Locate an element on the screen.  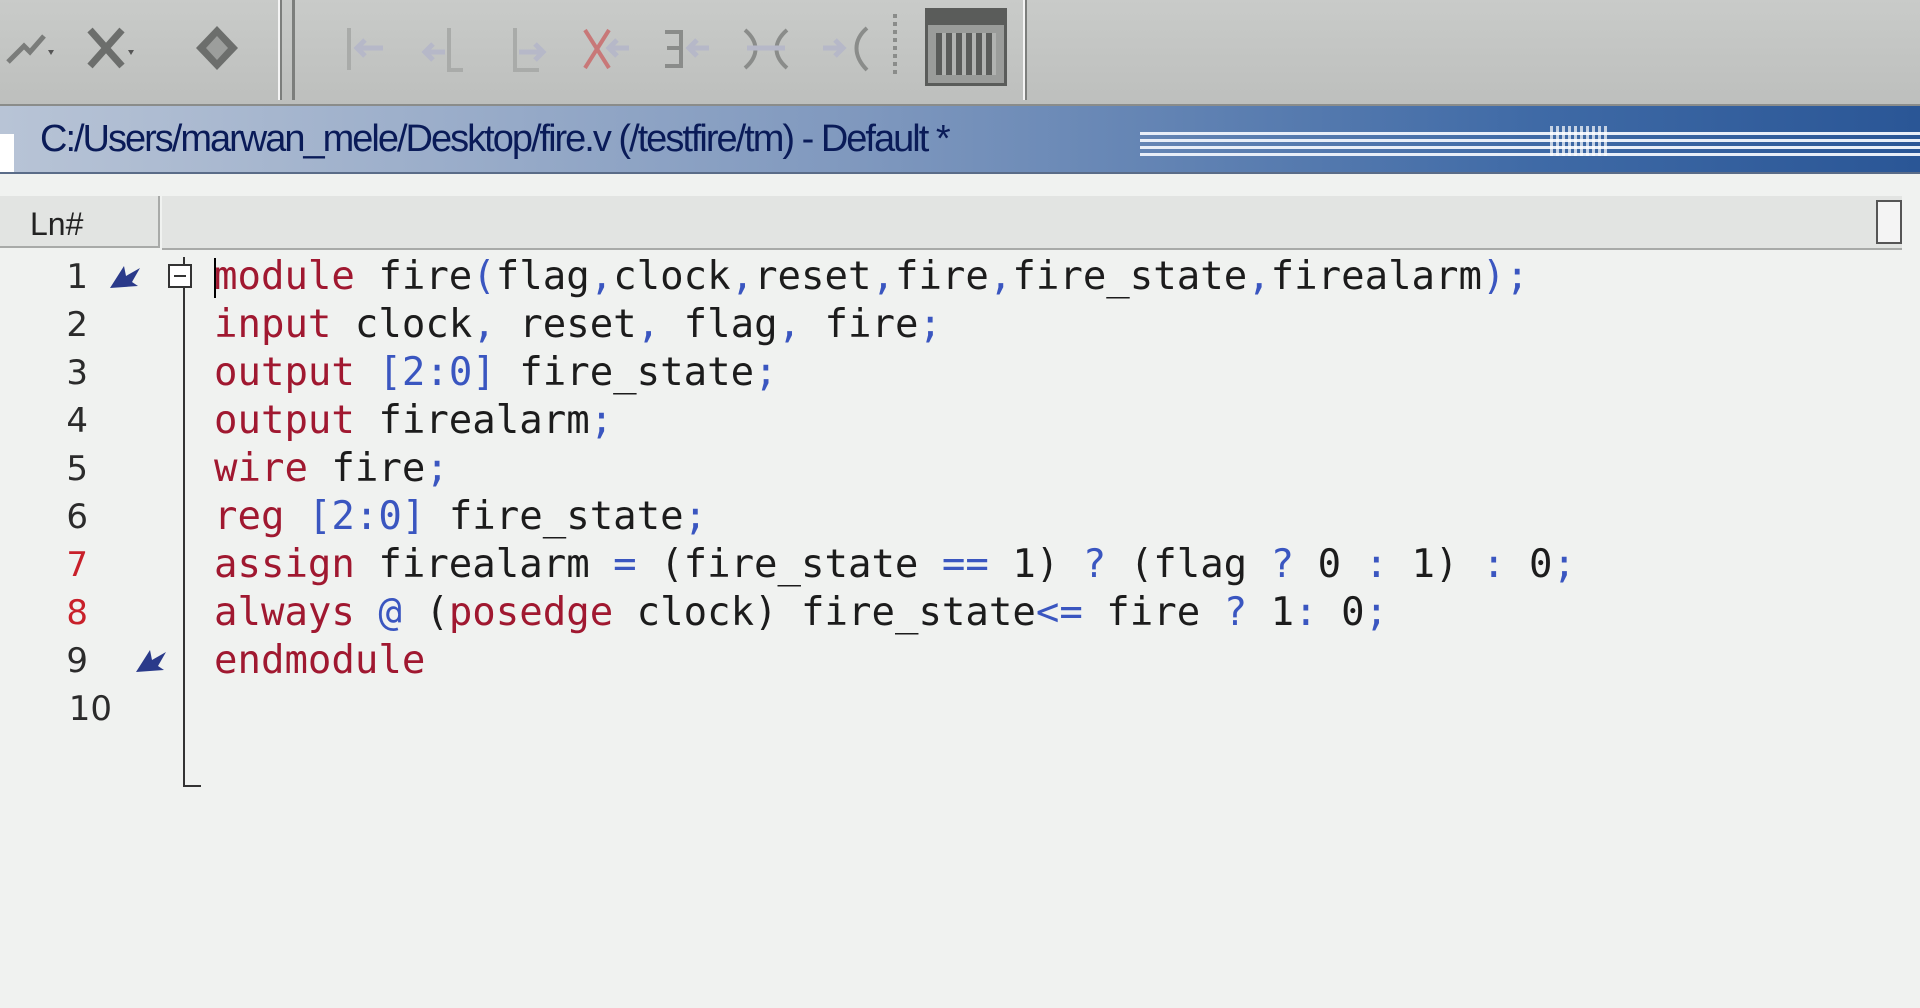
code-text: wire fire; is located at coordinates (331, 469).